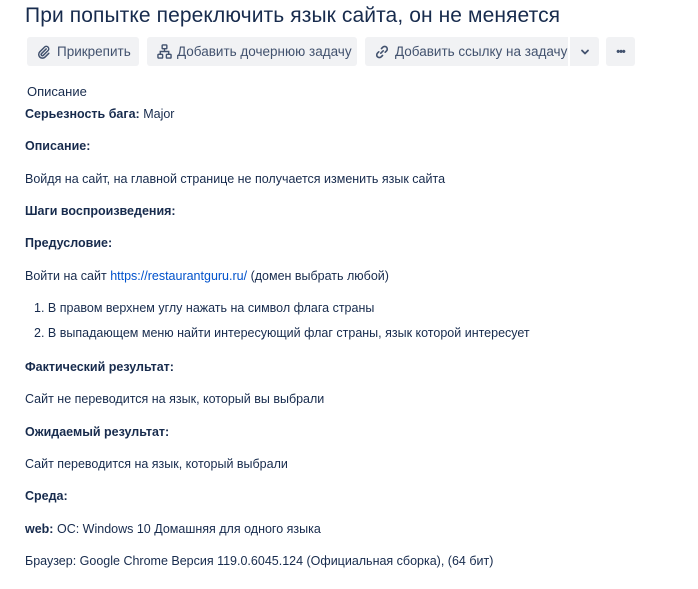 This screenshot has width=698, height=589. What do you see at coordinates (159, 114) in the screenshot?
I see `severity-value: Major` at bounding box center [159, 114].